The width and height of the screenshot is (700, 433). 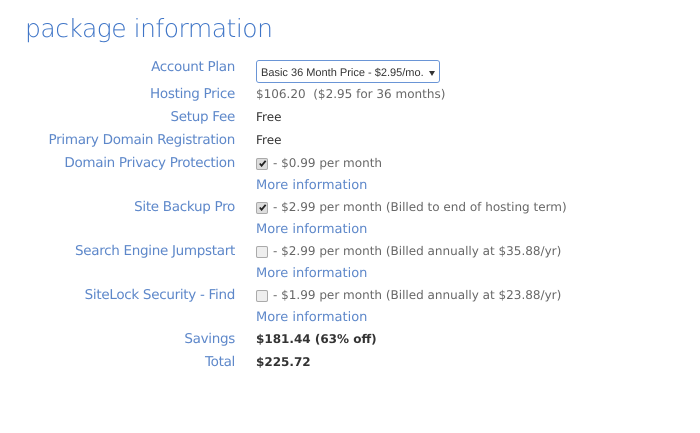 I want to click on plan-dropdown: Basic 36 Month Price - $2.95/mo., so click(x=348, y=71).